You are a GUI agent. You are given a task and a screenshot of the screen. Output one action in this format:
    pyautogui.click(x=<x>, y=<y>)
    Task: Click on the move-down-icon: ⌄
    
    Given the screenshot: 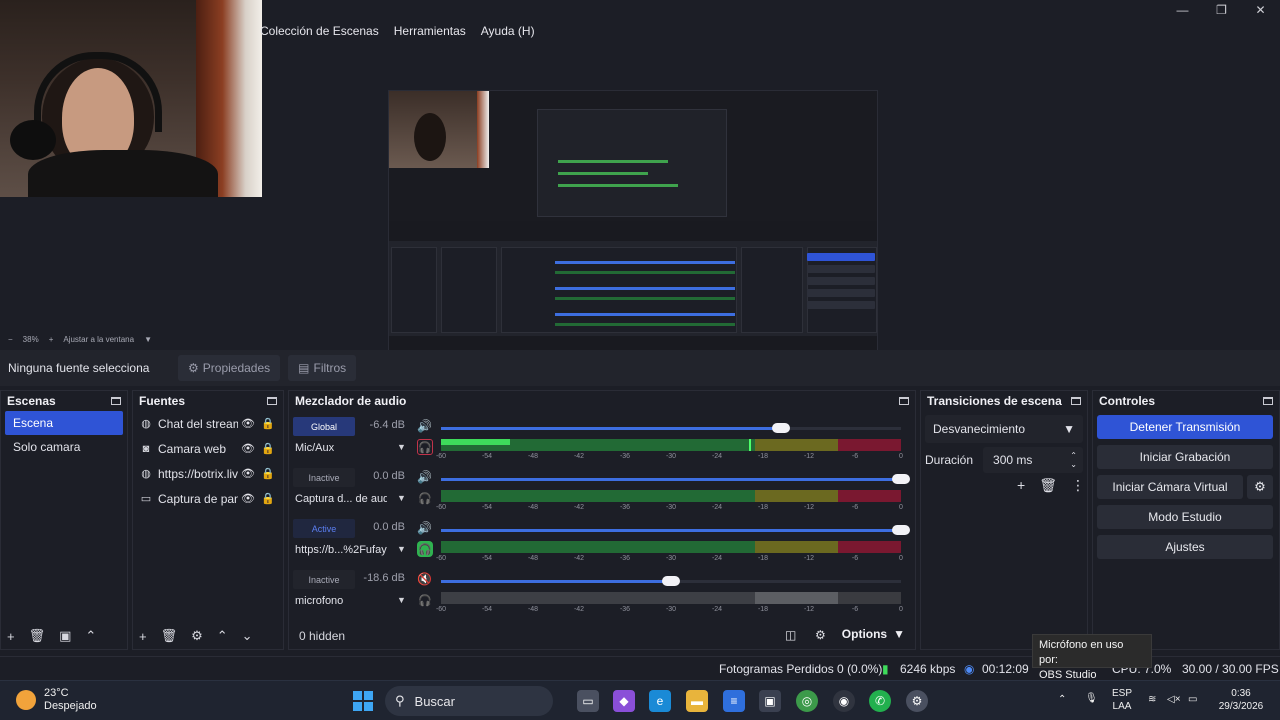 What is the action you would take?
    pyautogui.click(x=247, y=636)
    